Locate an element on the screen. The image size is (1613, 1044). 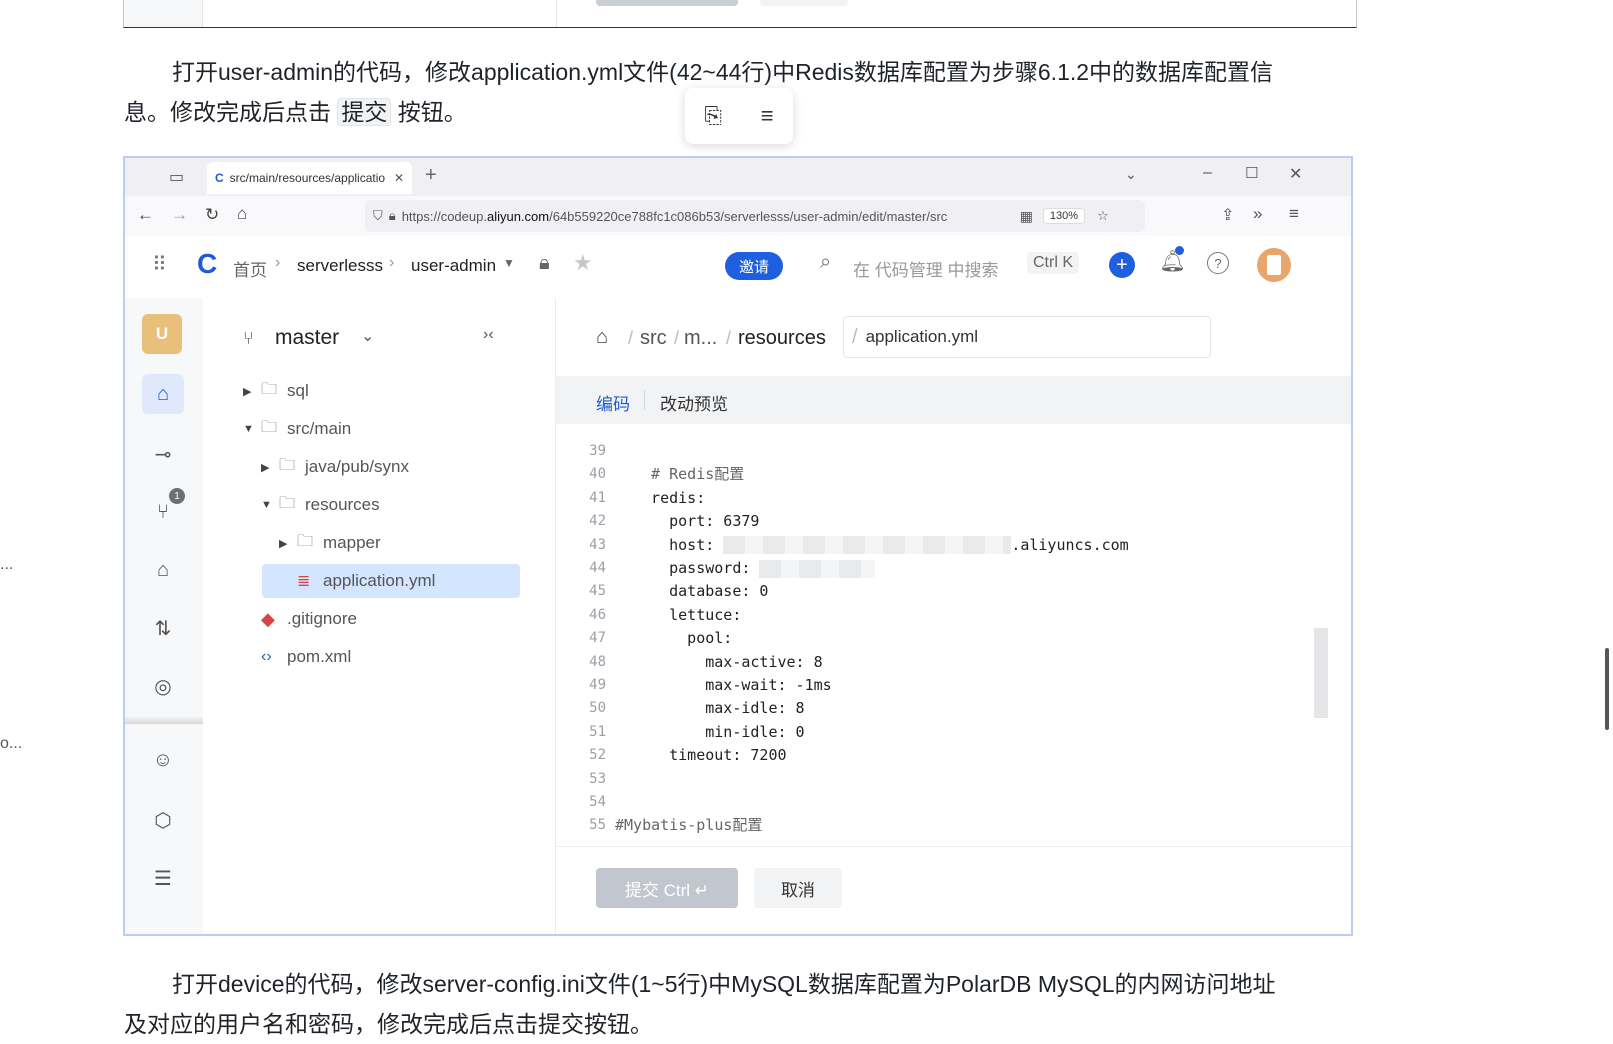
paragraph-line: 及对应的用户名和密码，修改完成后点击提交按钮。 is located at coordinates (388, 1024).